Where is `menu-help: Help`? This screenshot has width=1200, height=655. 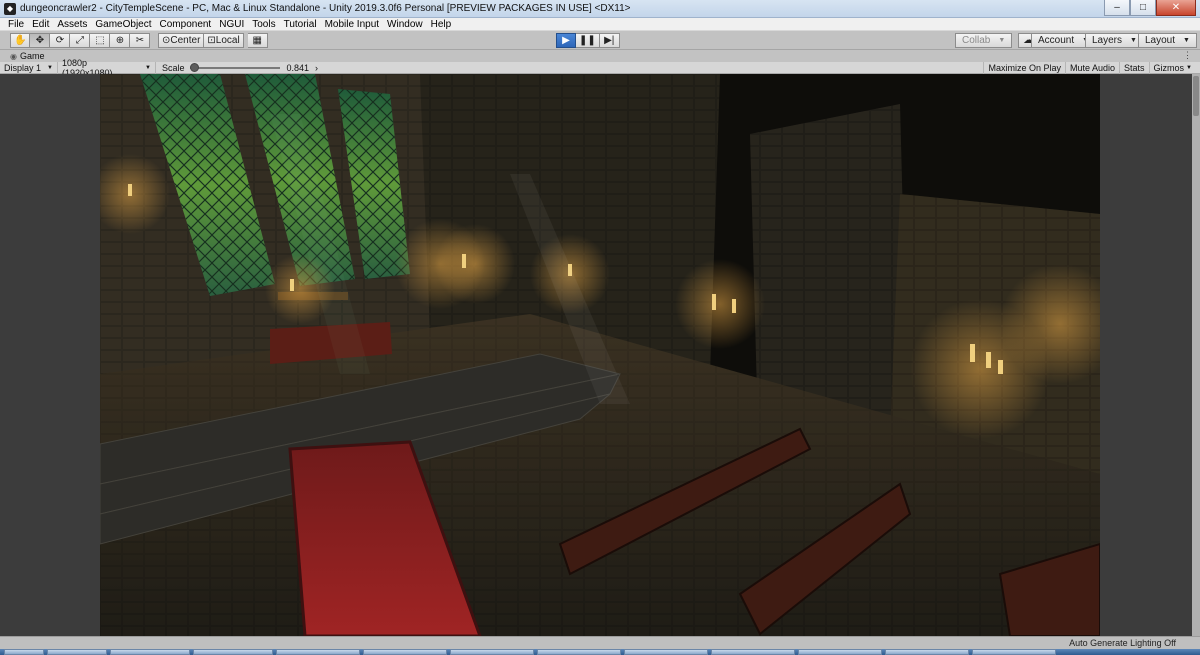
menu-help: Help is located at coordinates (441, 24).